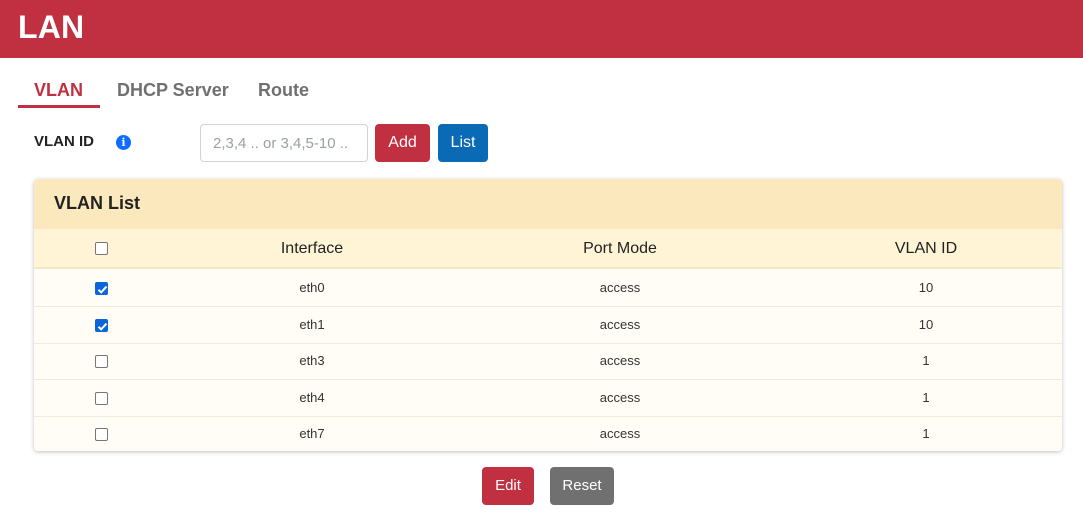 Image resolution: width=1083 pixels, height=521 pixels. I want to click on page-title: LAN, so click(51, 27).